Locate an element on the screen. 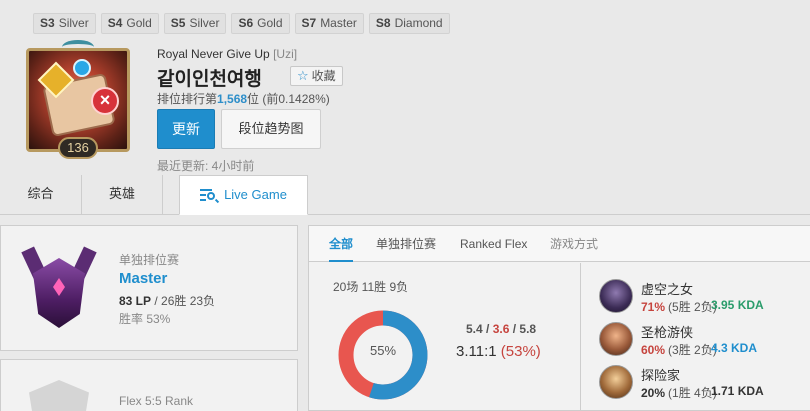 Image resolution: width=810 pixels, height=411 pixels. tier-name: Master is located at coordinates (143, 278).